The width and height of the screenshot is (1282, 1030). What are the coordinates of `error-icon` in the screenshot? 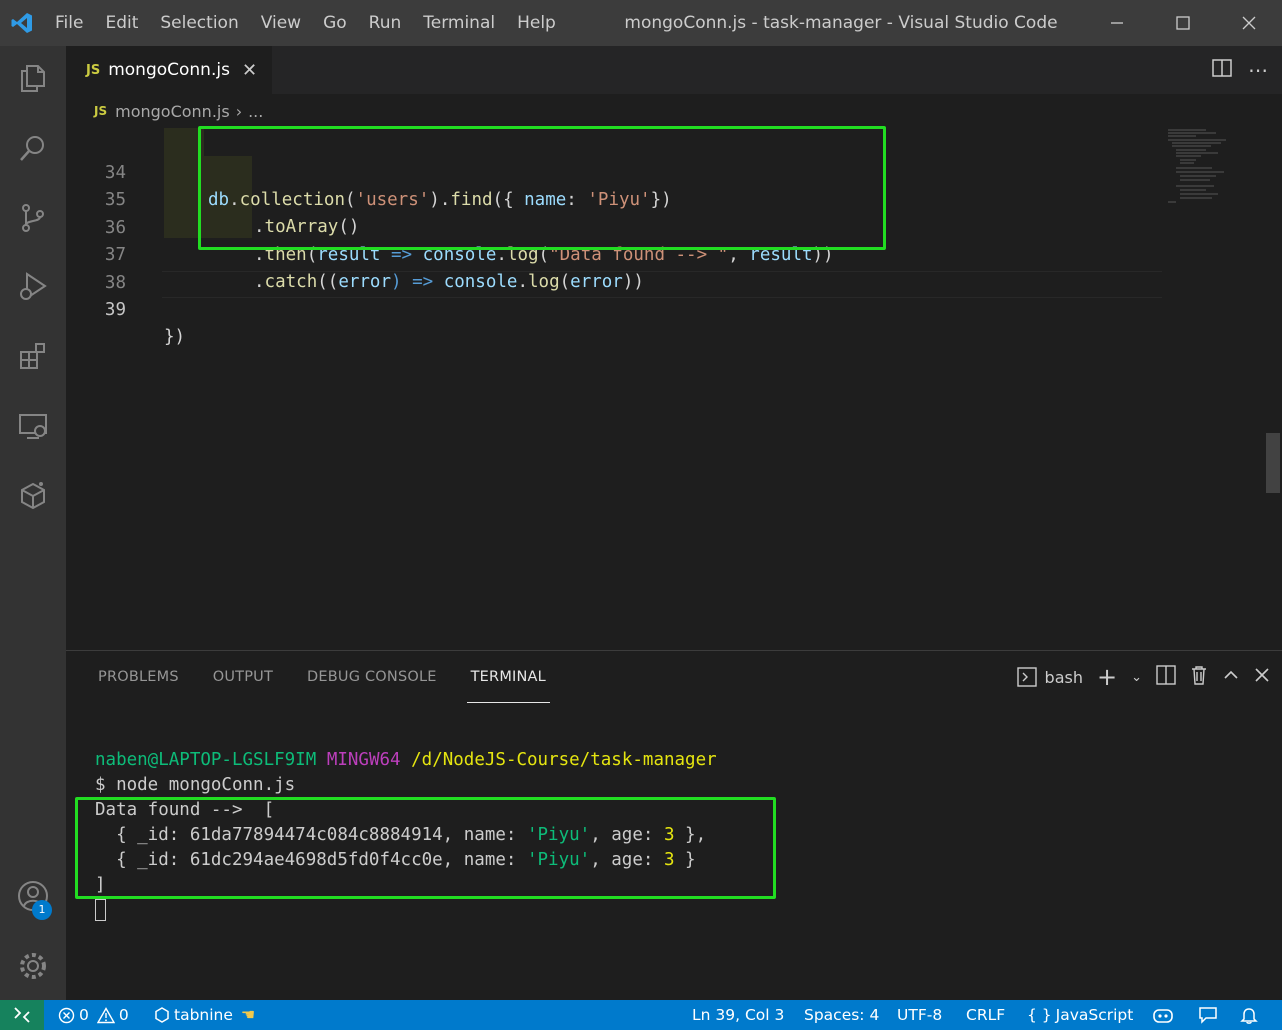 It's located at (66, 1015).